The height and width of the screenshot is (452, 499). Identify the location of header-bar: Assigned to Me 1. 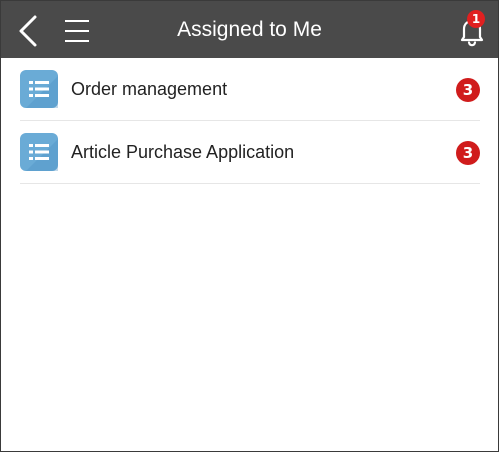
(249, 29).